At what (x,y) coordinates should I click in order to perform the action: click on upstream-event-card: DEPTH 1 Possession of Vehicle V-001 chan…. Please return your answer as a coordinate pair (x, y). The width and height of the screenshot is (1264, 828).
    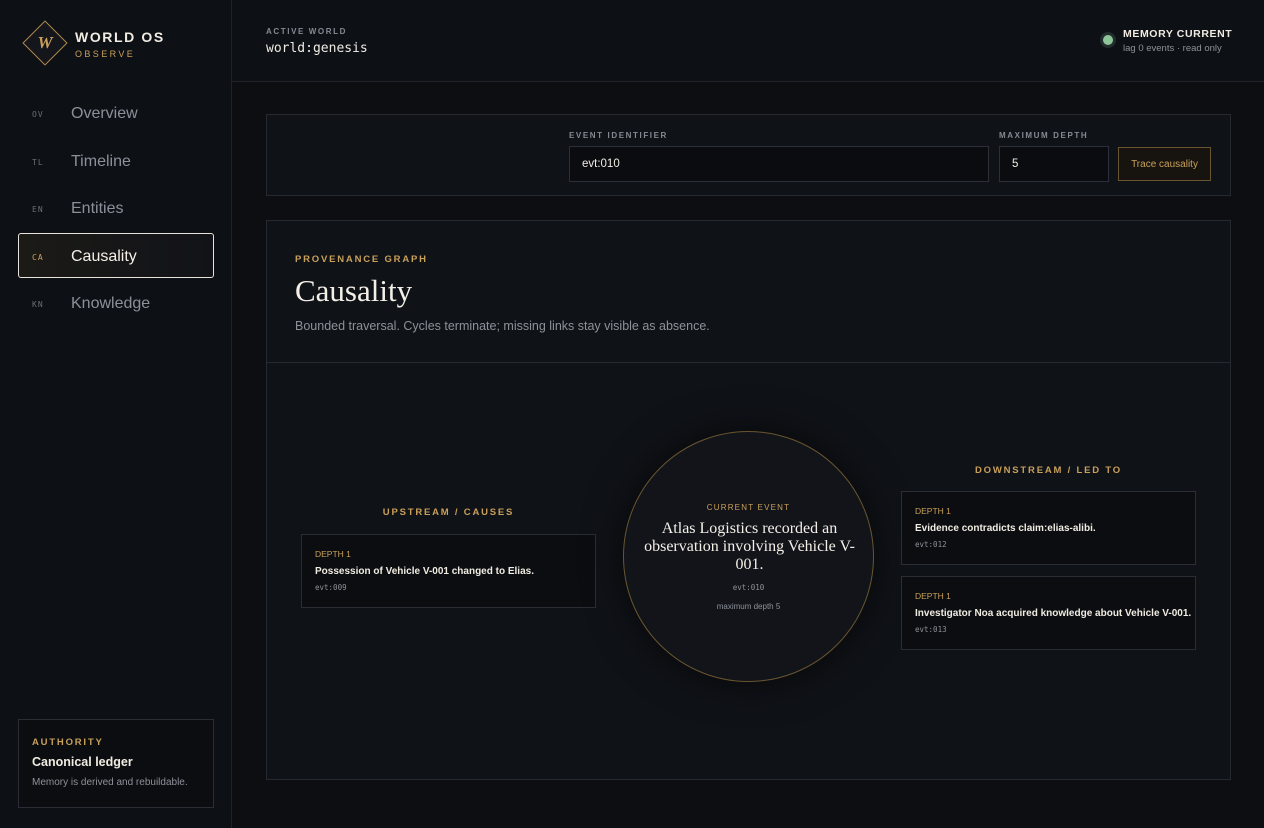
    Looking at the image, I should click on (448, 571).